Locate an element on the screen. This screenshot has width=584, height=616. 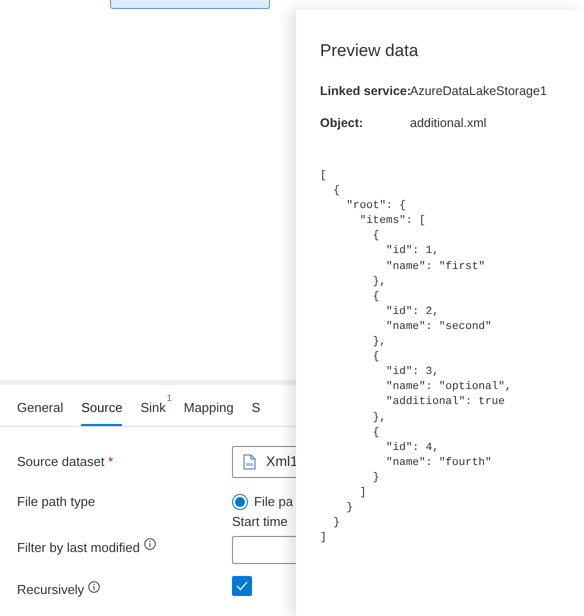
field-value: AzureDataLakeStorage1 is located at coordinates (478, 91).